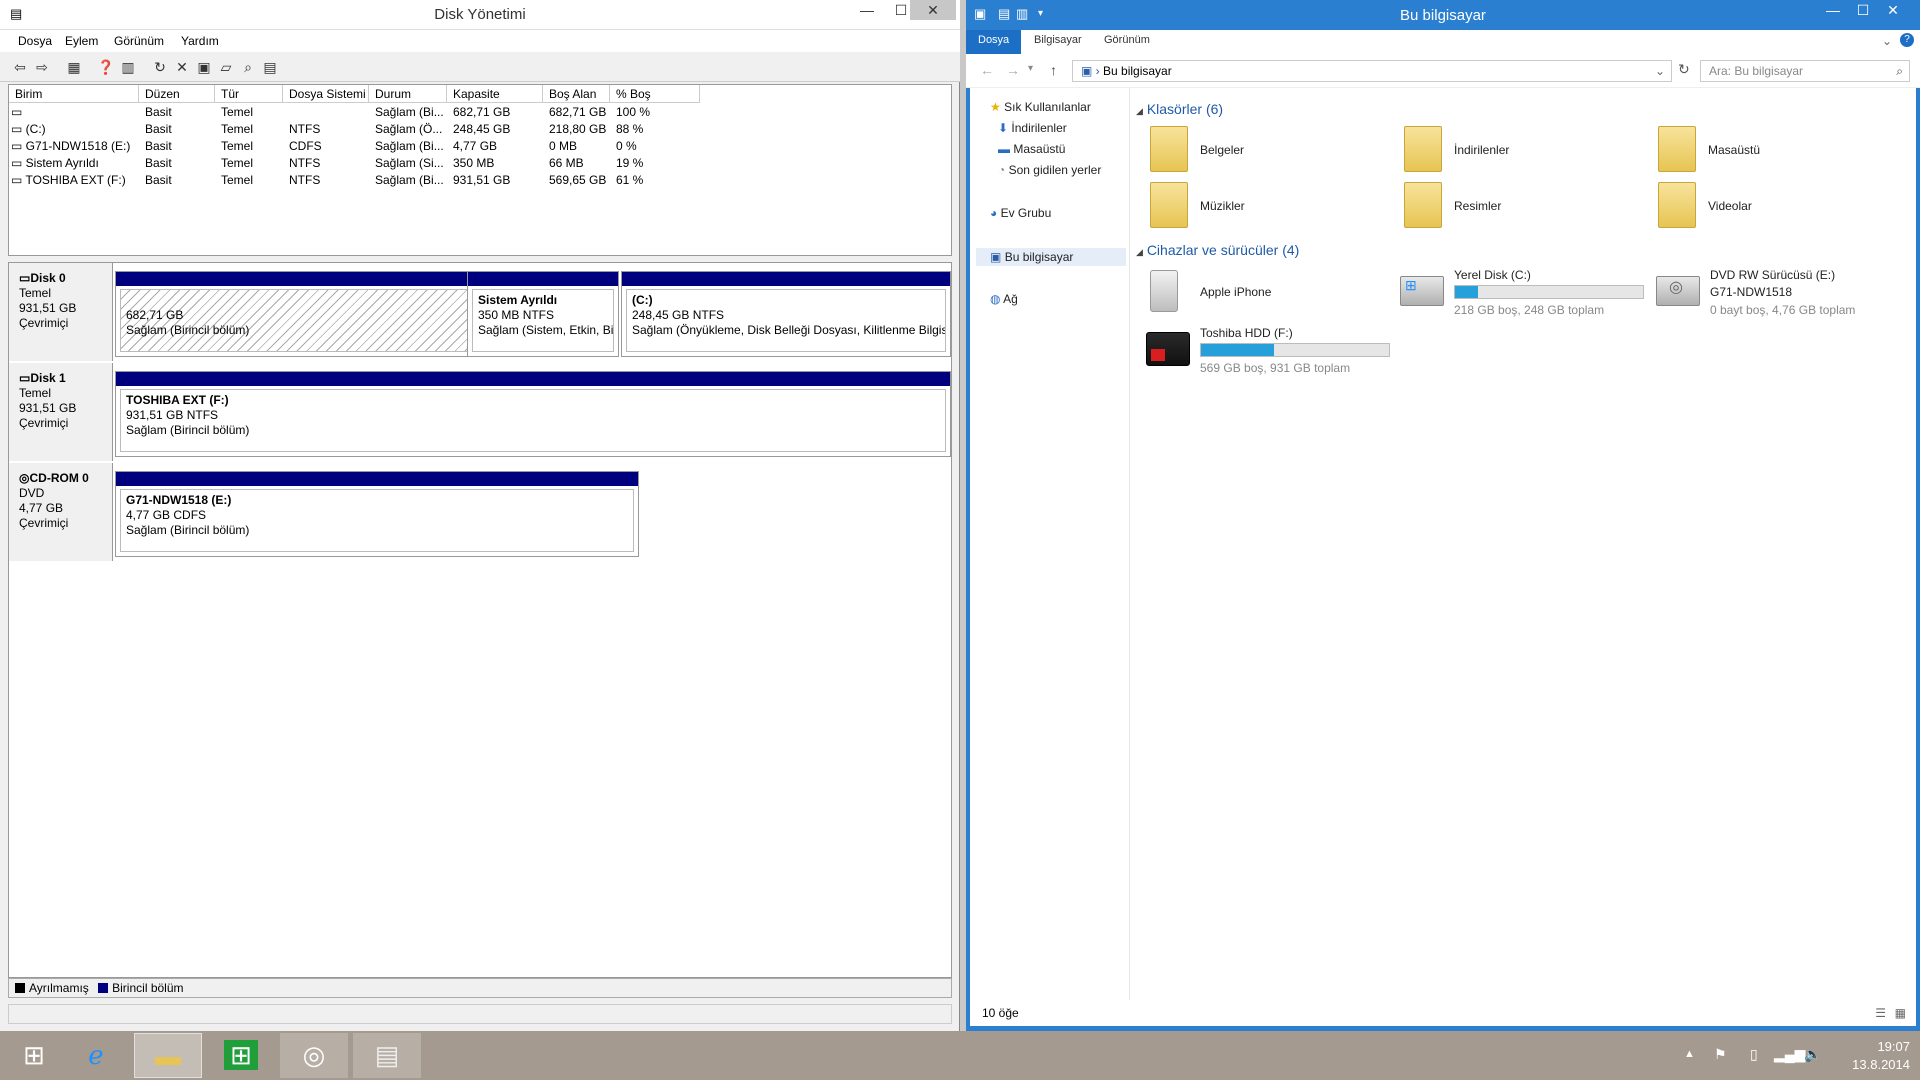 The height and width of the screenshot is (1080, 1920). I want to click on volume-cell-pct: 88 %, so click(658, 129).